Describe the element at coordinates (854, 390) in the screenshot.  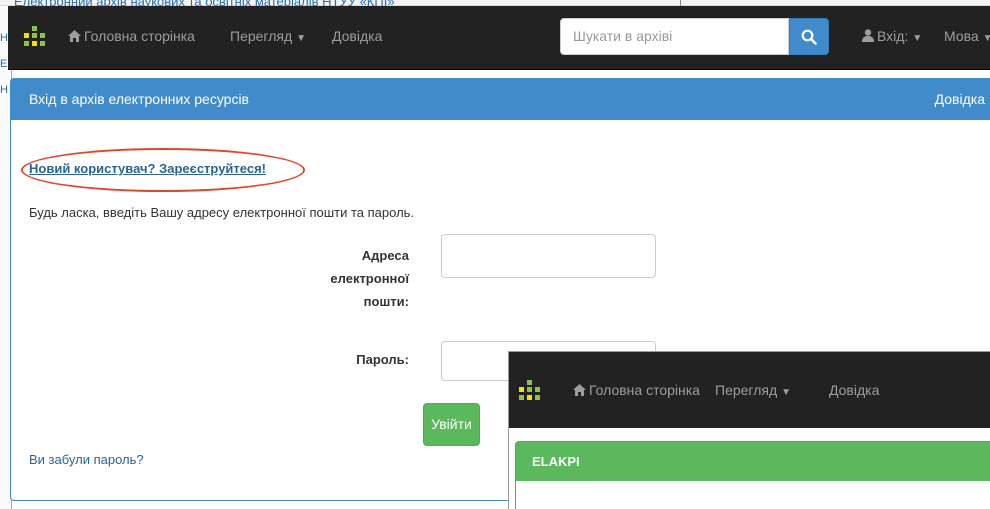
I see `overlay-nav-help-link: Довідка` at that location.